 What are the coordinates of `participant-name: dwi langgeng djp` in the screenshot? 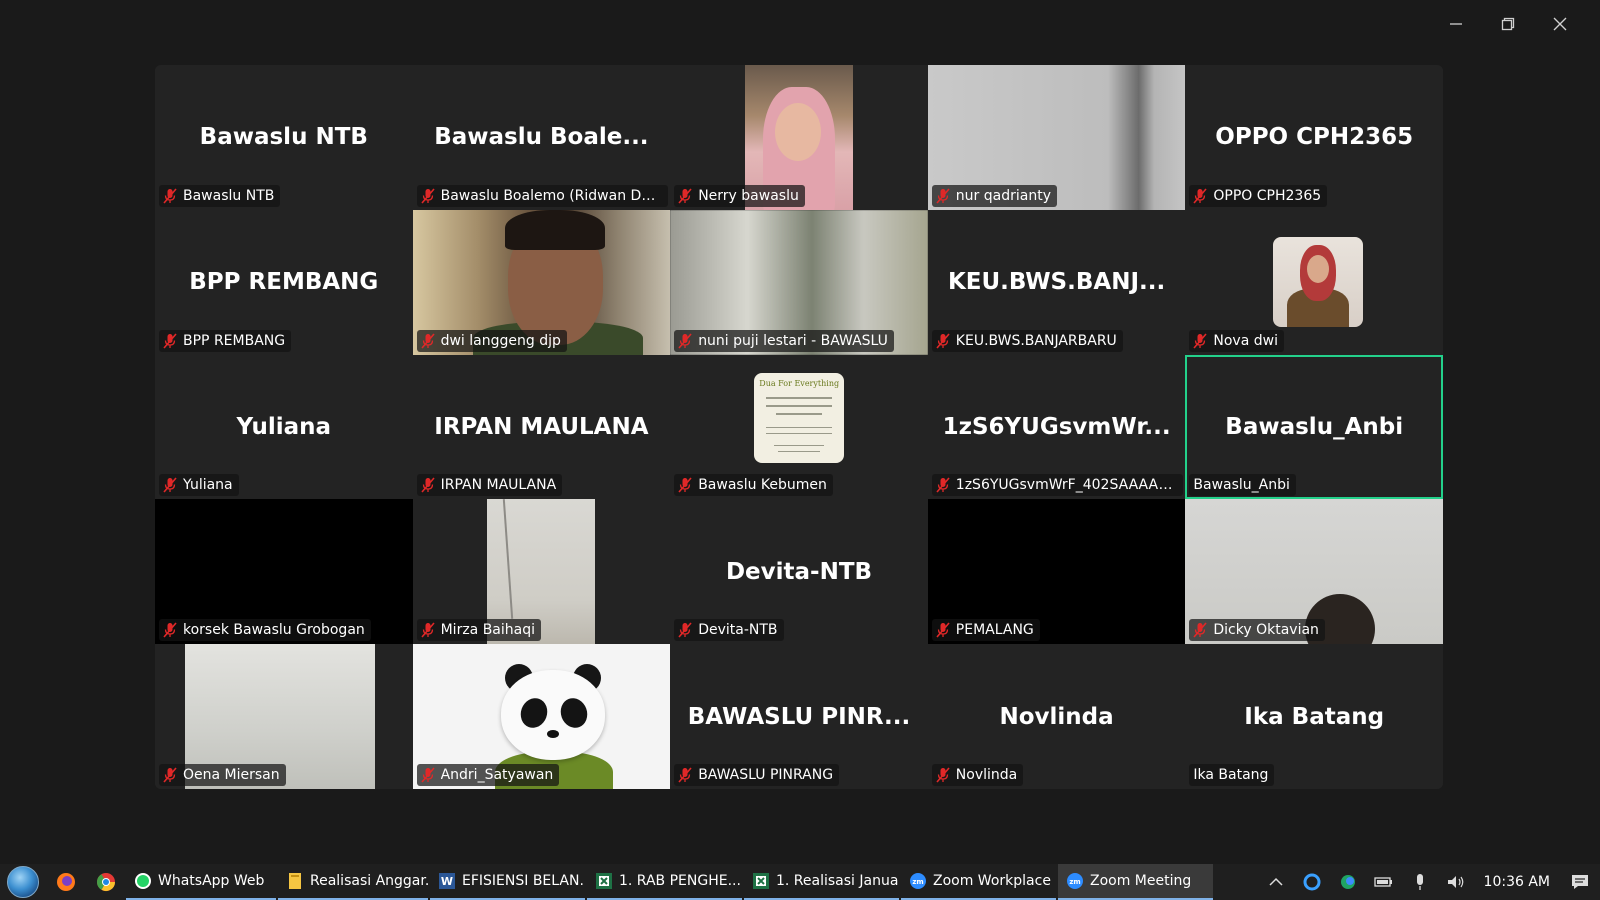 It's located at (500, 340).